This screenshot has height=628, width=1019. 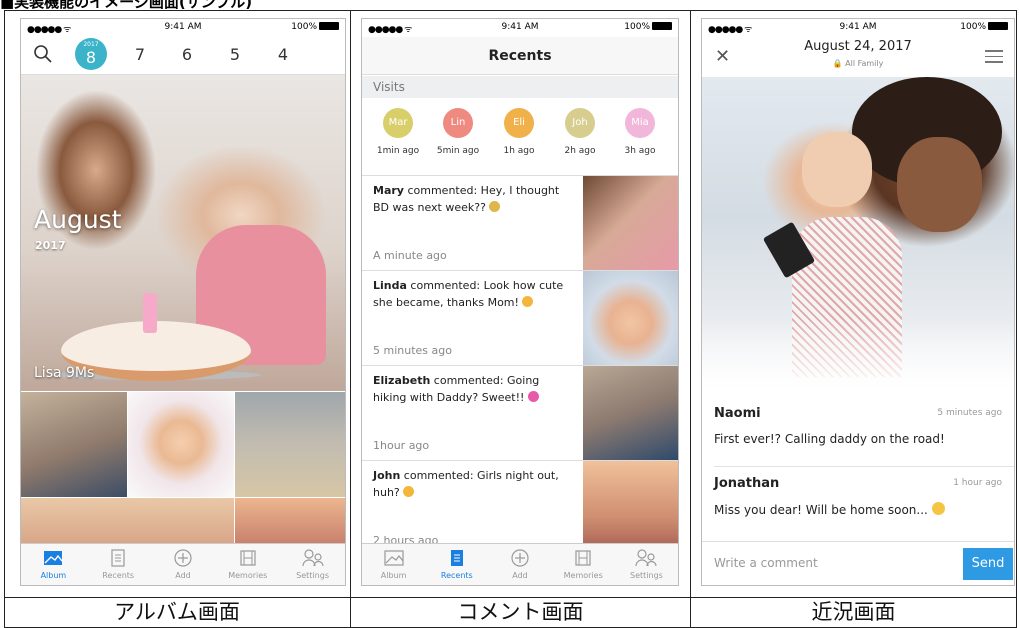 What do you see at coordinates (858, 354) in the screenshot?
I see `photo-fade` at bounding box center [858, 354].